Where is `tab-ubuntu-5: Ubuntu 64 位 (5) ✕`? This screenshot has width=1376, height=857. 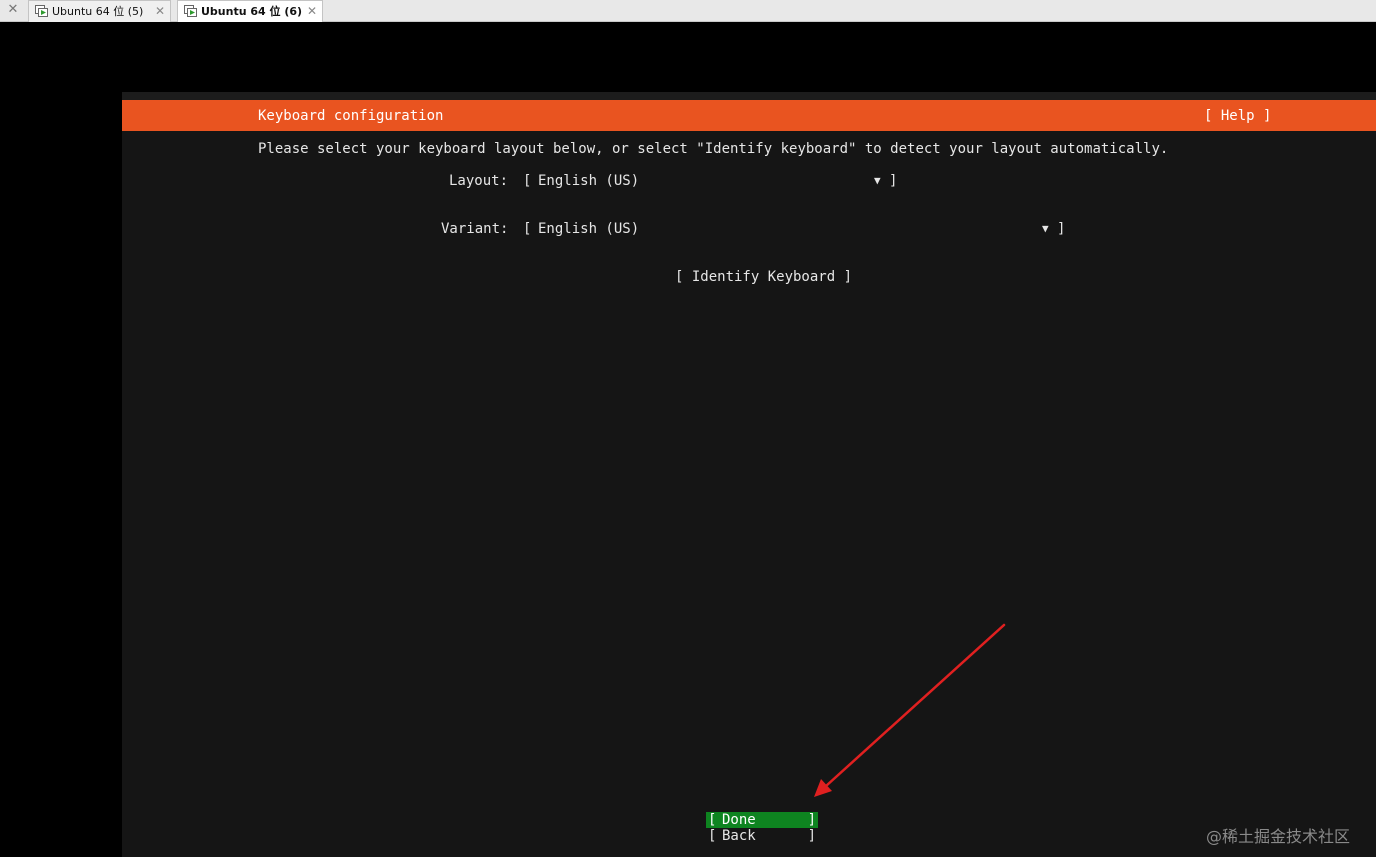 tab-ubuntu-5: Ubuntu 64 位 (5) ✕ is located at coordinates (99, 11).